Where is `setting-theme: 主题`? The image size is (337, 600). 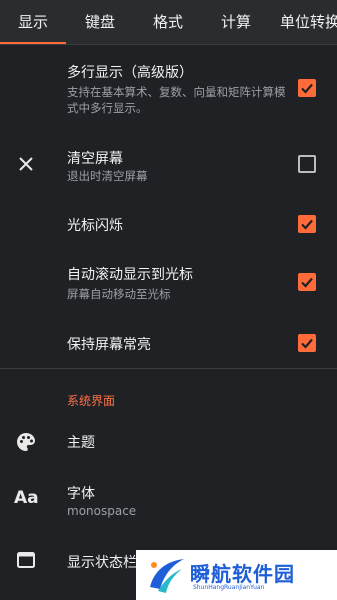 setting-theme: 主题 is located at coordinates (168, 443).